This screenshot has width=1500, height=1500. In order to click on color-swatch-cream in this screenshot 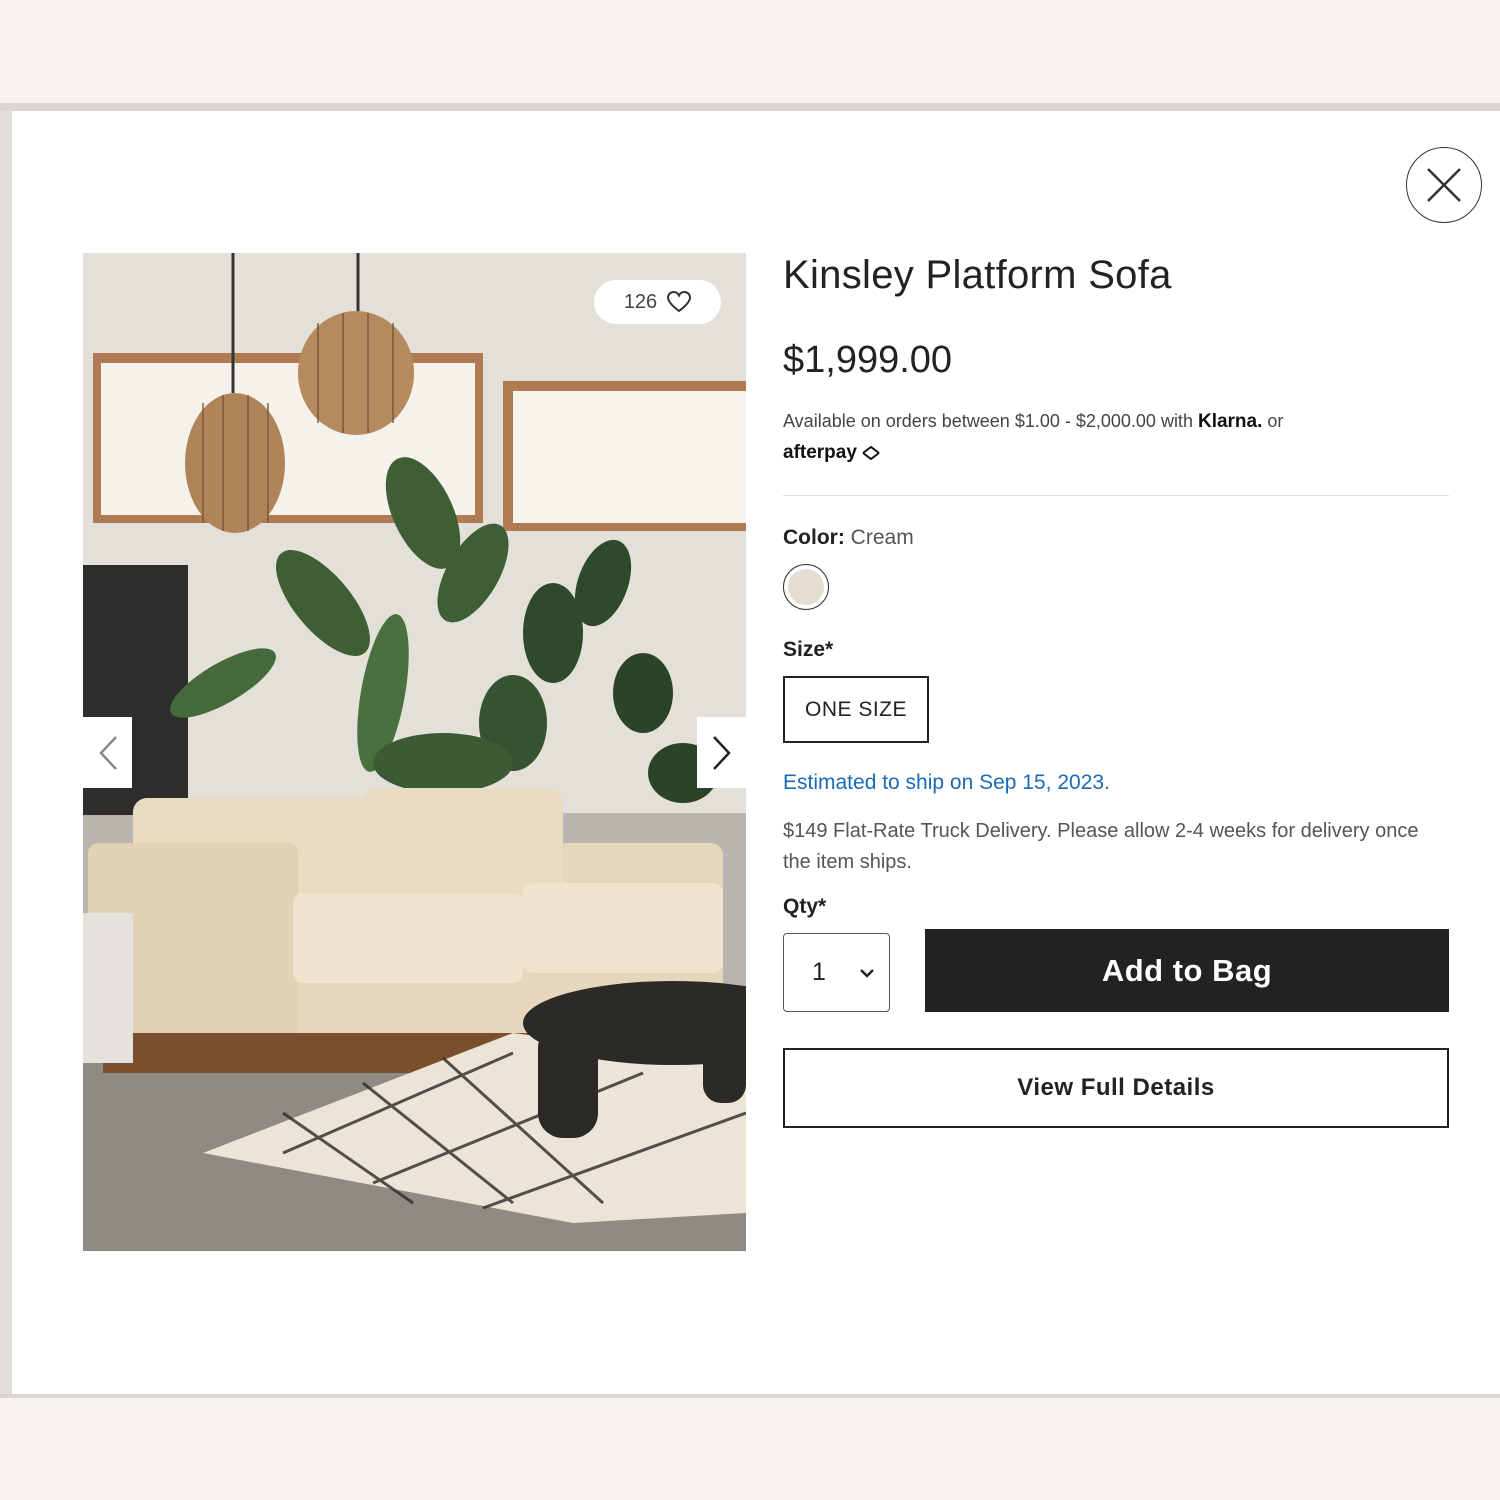, I will do `click(806, 587)`.